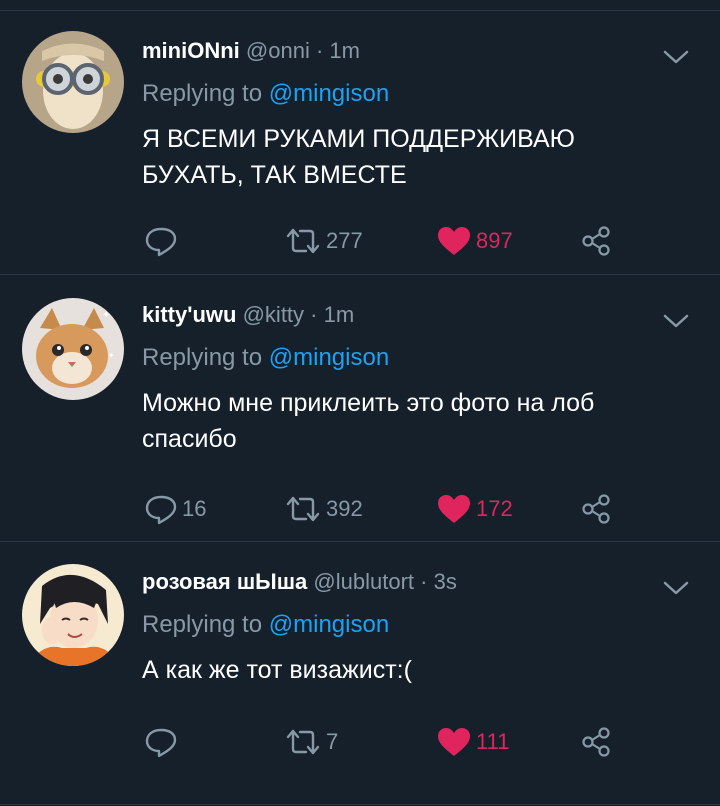 This screenshot has width=720, height=806. Describe the element at coordinates (368, 403) in the screenshot. I see `tweet-text-line: Можно мне приклеить это фото на лоб` at that location.